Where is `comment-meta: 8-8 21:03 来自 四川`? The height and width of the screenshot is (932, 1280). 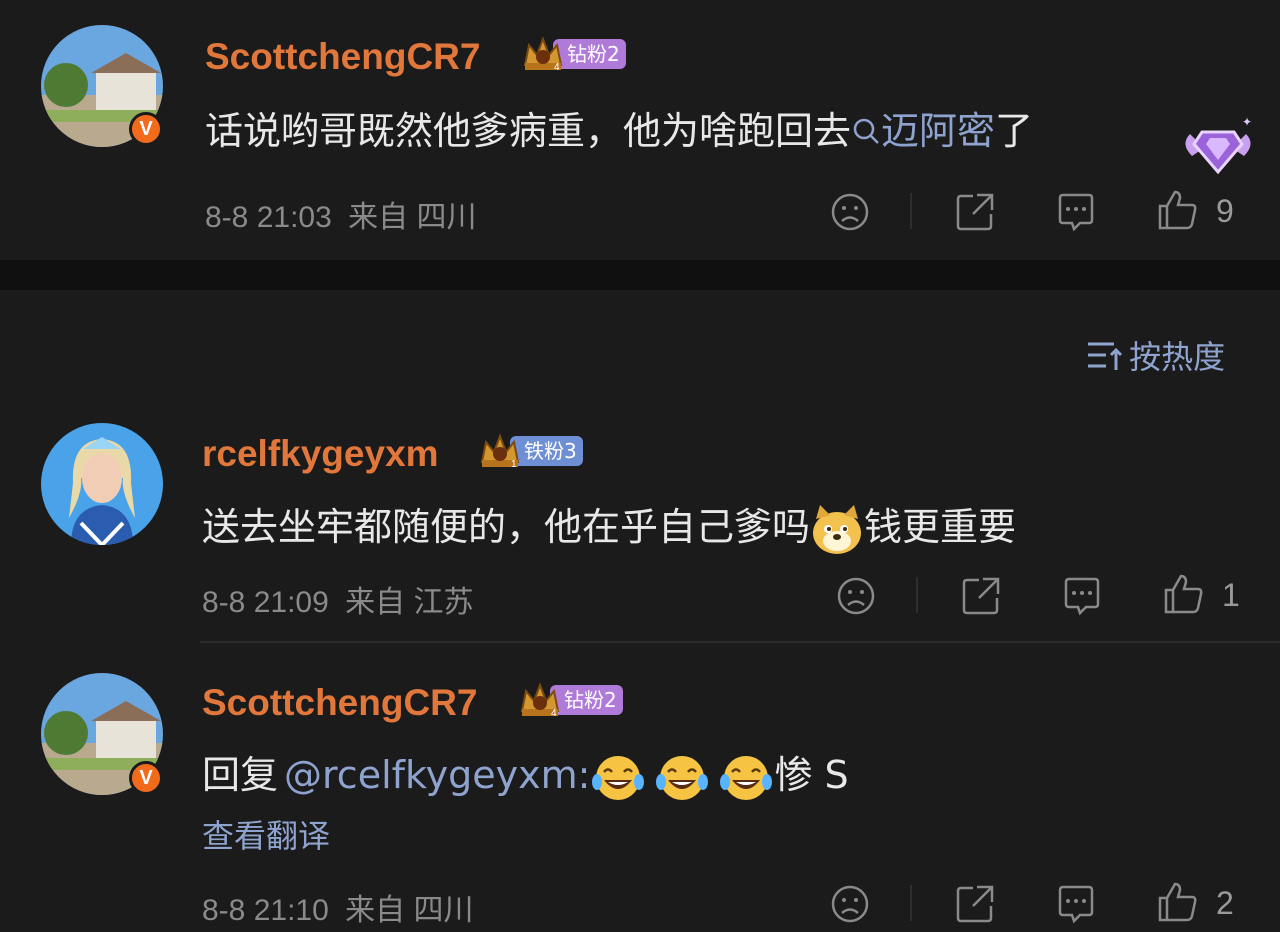 comment-meta: 8-8 21:03 来自 四川 is located at coordinates (340, 214).